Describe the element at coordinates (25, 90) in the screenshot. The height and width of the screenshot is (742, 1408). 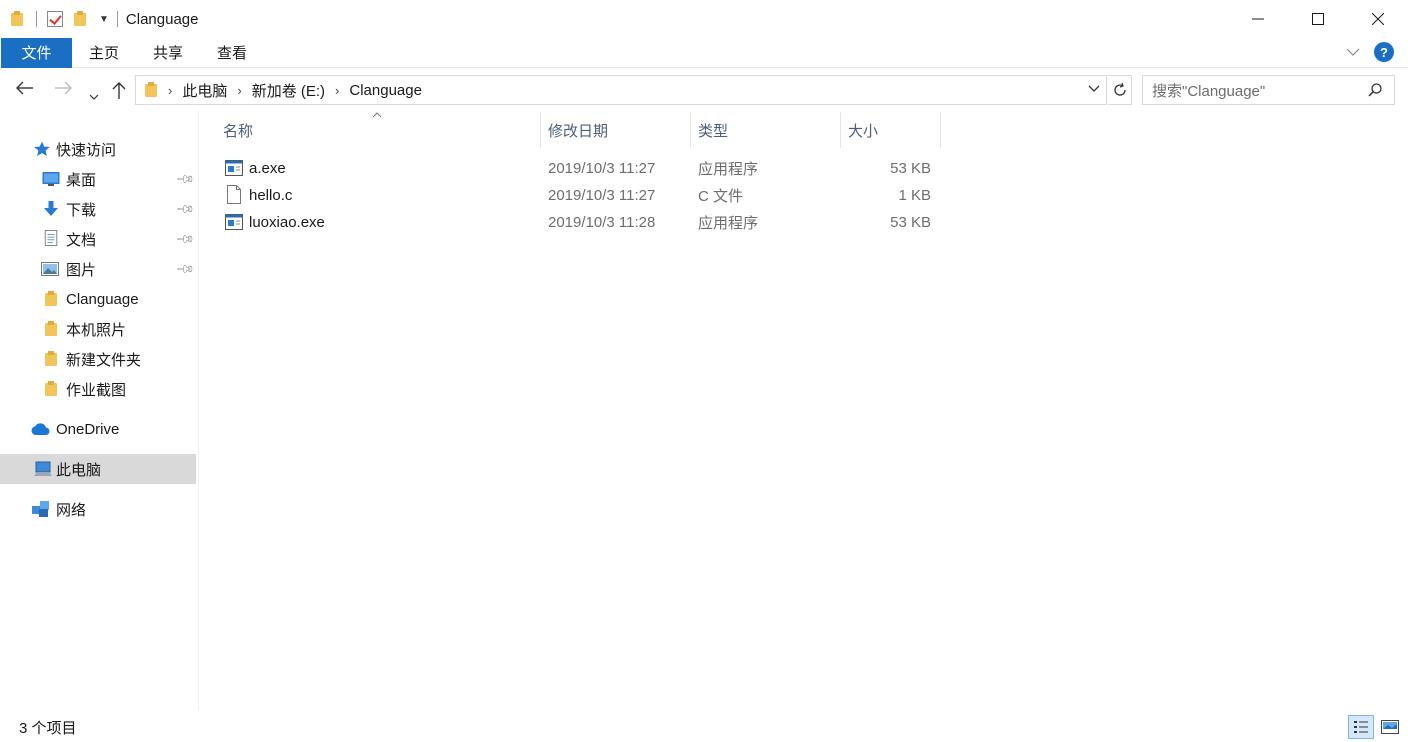
I see `back-button` at that location.